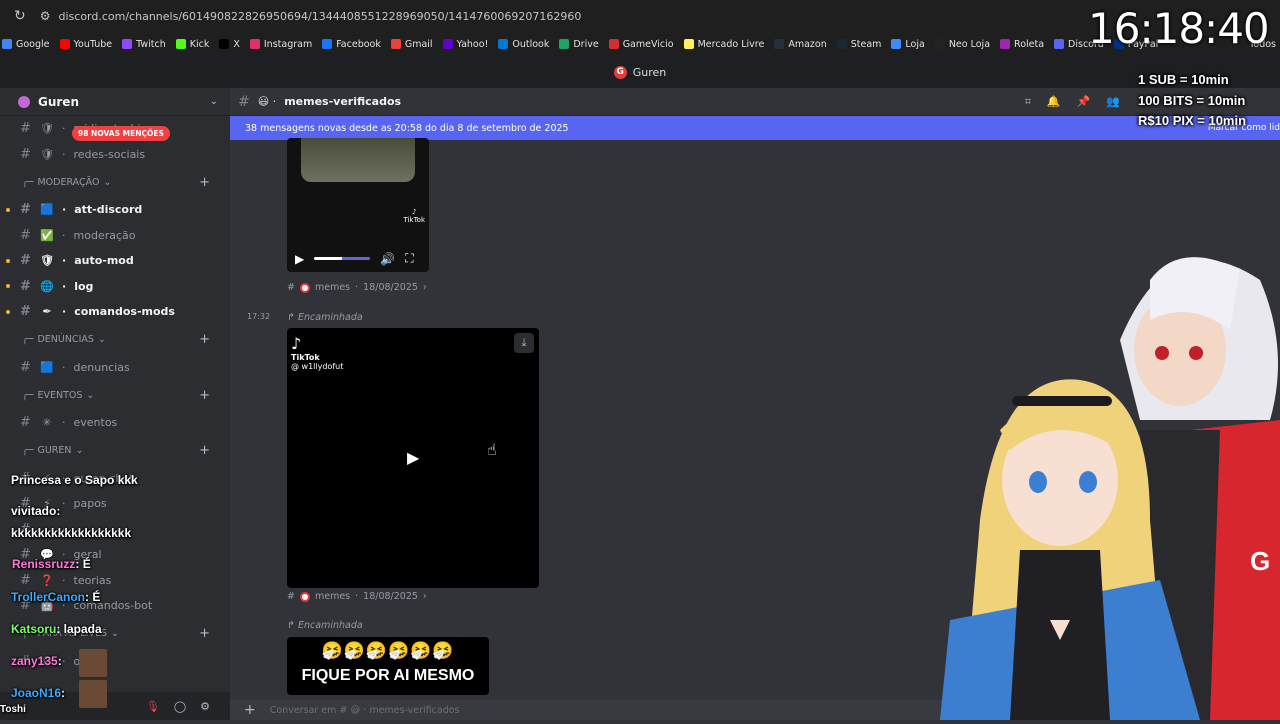  What do you see at coordinates (115, 287) in the screenshot?
I see `channel-item: # 🌐 · log` at bounding box center [115, 287].